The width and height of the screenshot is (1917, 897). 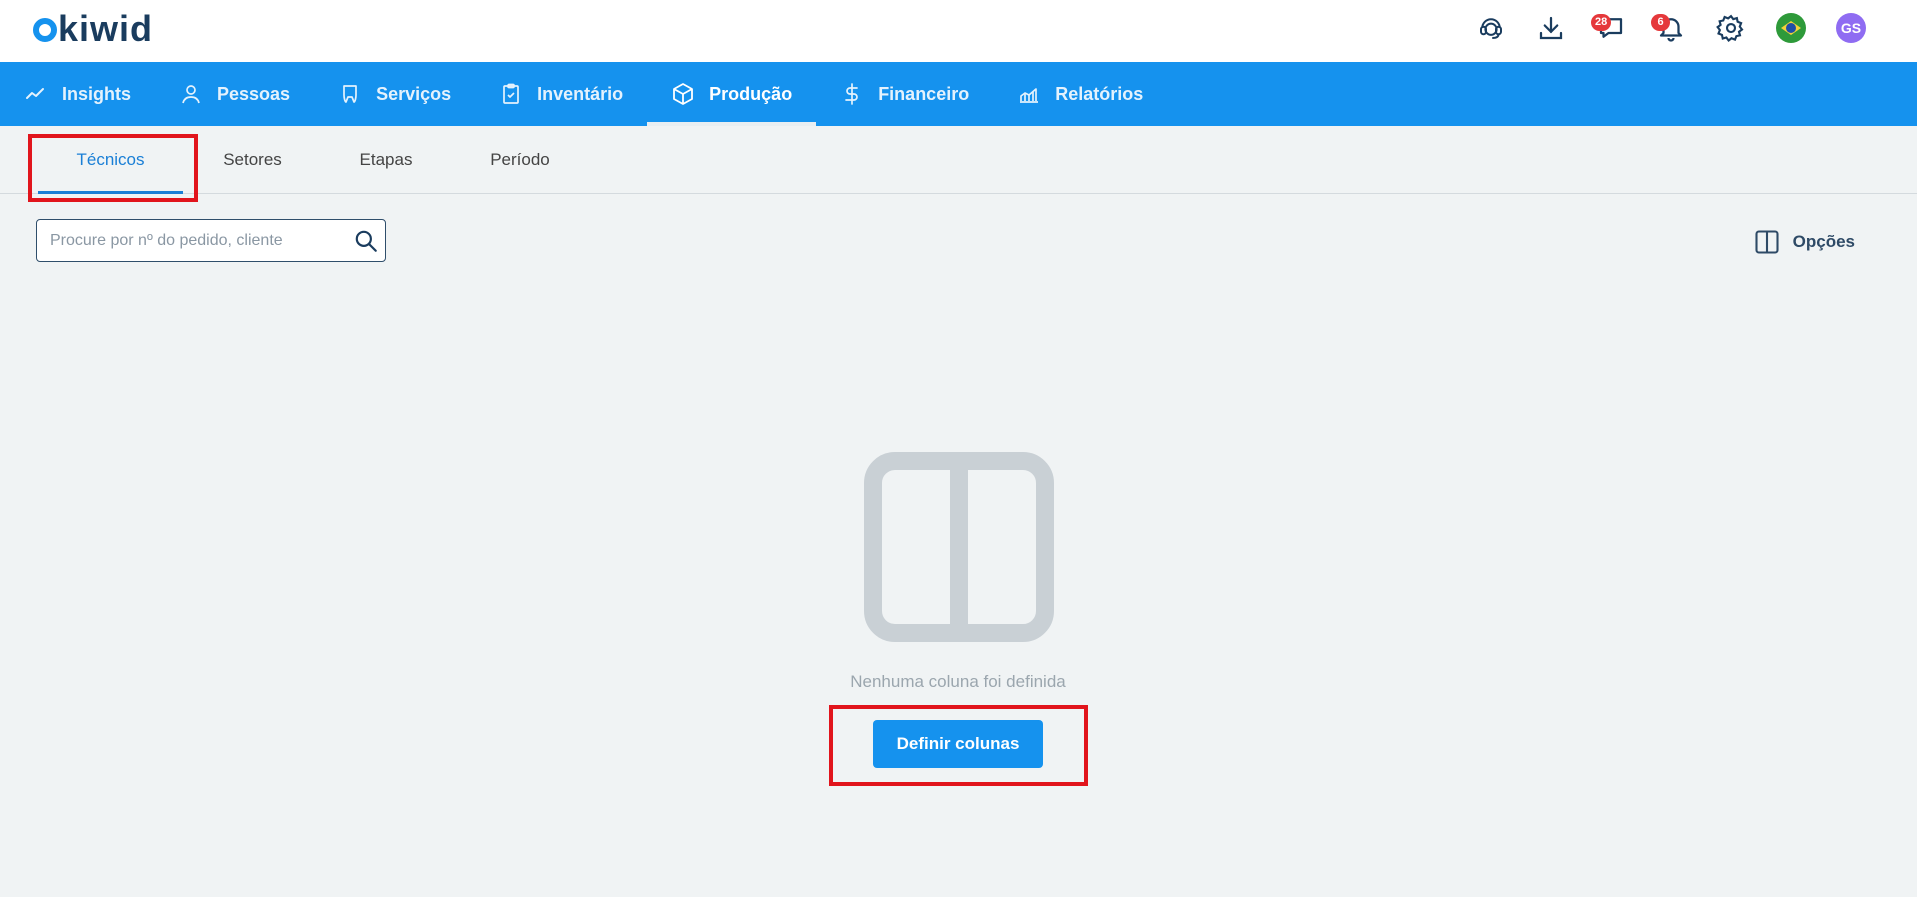 I want to click on svg-text: kiwid, so click(x=105, y=27).